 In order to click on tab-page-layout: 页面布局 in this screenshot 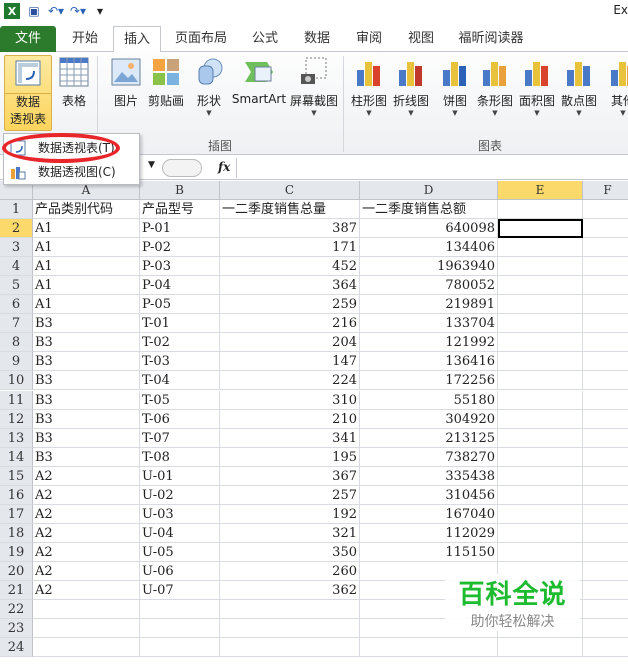, I will do `click(201, 39)`.